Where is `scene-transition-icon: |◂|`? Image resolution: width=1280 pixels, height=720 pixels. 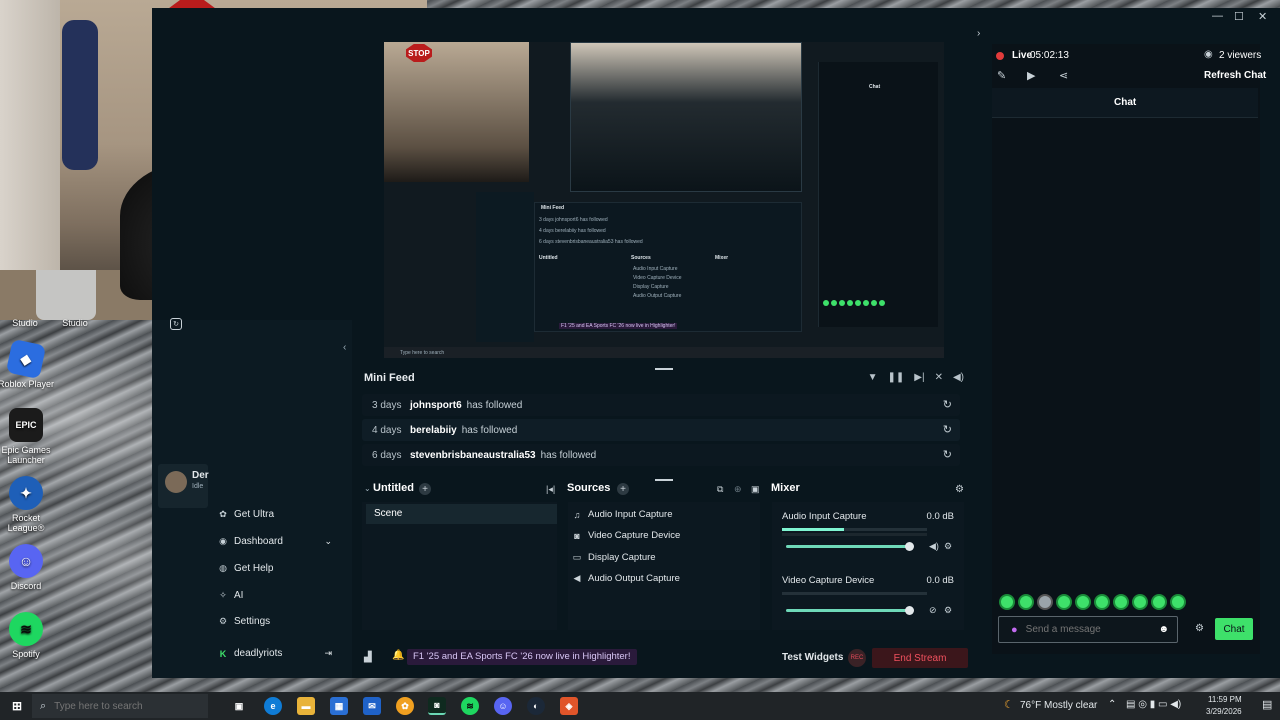 scene-transition-icon: |◂| is located at coordinates (550, 489).